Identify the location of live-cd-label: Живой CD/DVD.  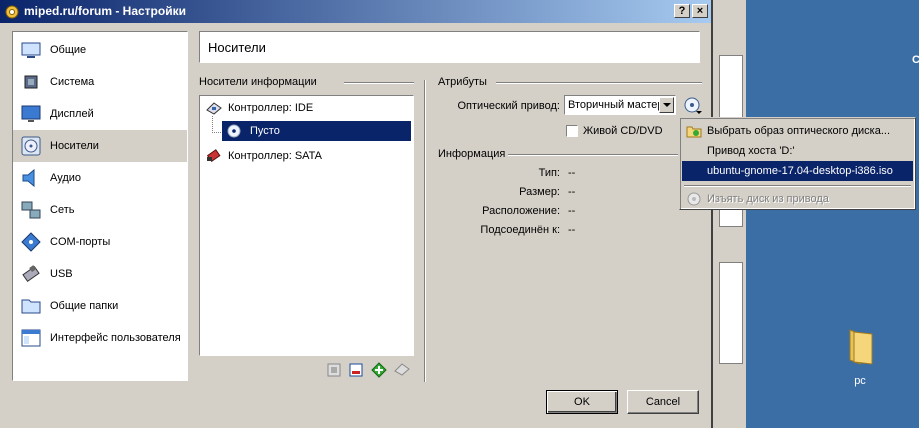
(623, 131).